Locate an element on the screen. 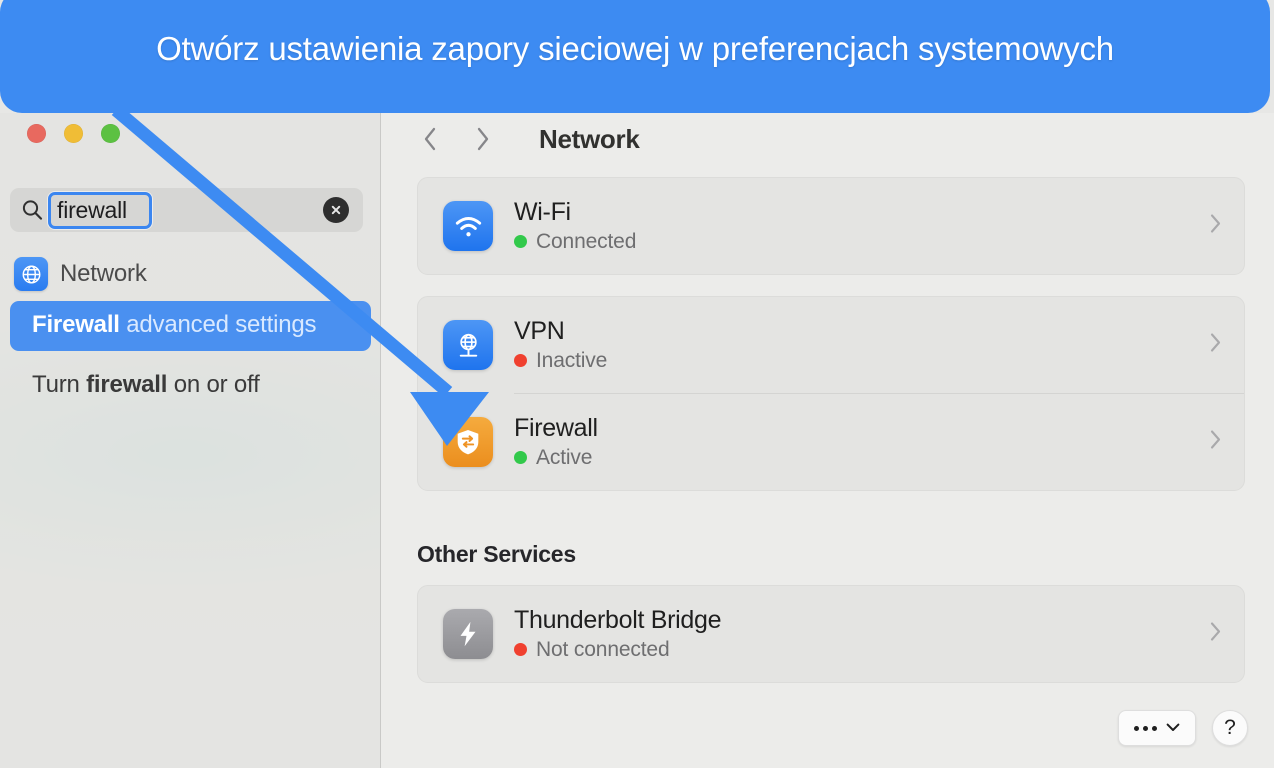 The height and width of the screenshot is (768, 1274). sidebar-item-turn-firewall-on-or-off: Turn firewall on or off is located at coordinates (190, 384).